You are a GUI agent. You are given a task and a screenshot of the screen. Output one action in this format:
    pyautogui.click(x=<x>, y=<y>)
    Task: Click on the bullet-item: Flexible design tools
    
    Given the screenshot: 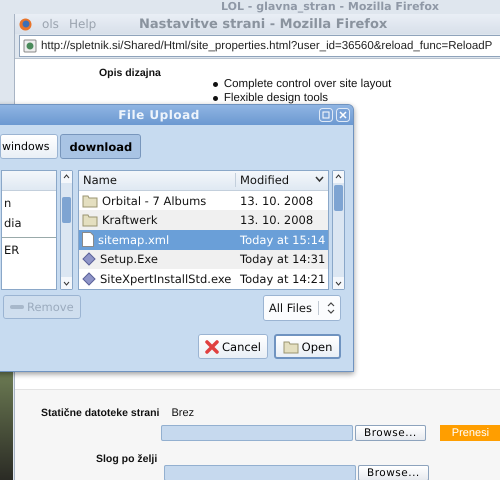 What is the action you would take?
    pyautogui.click(x=276, y=98)
    